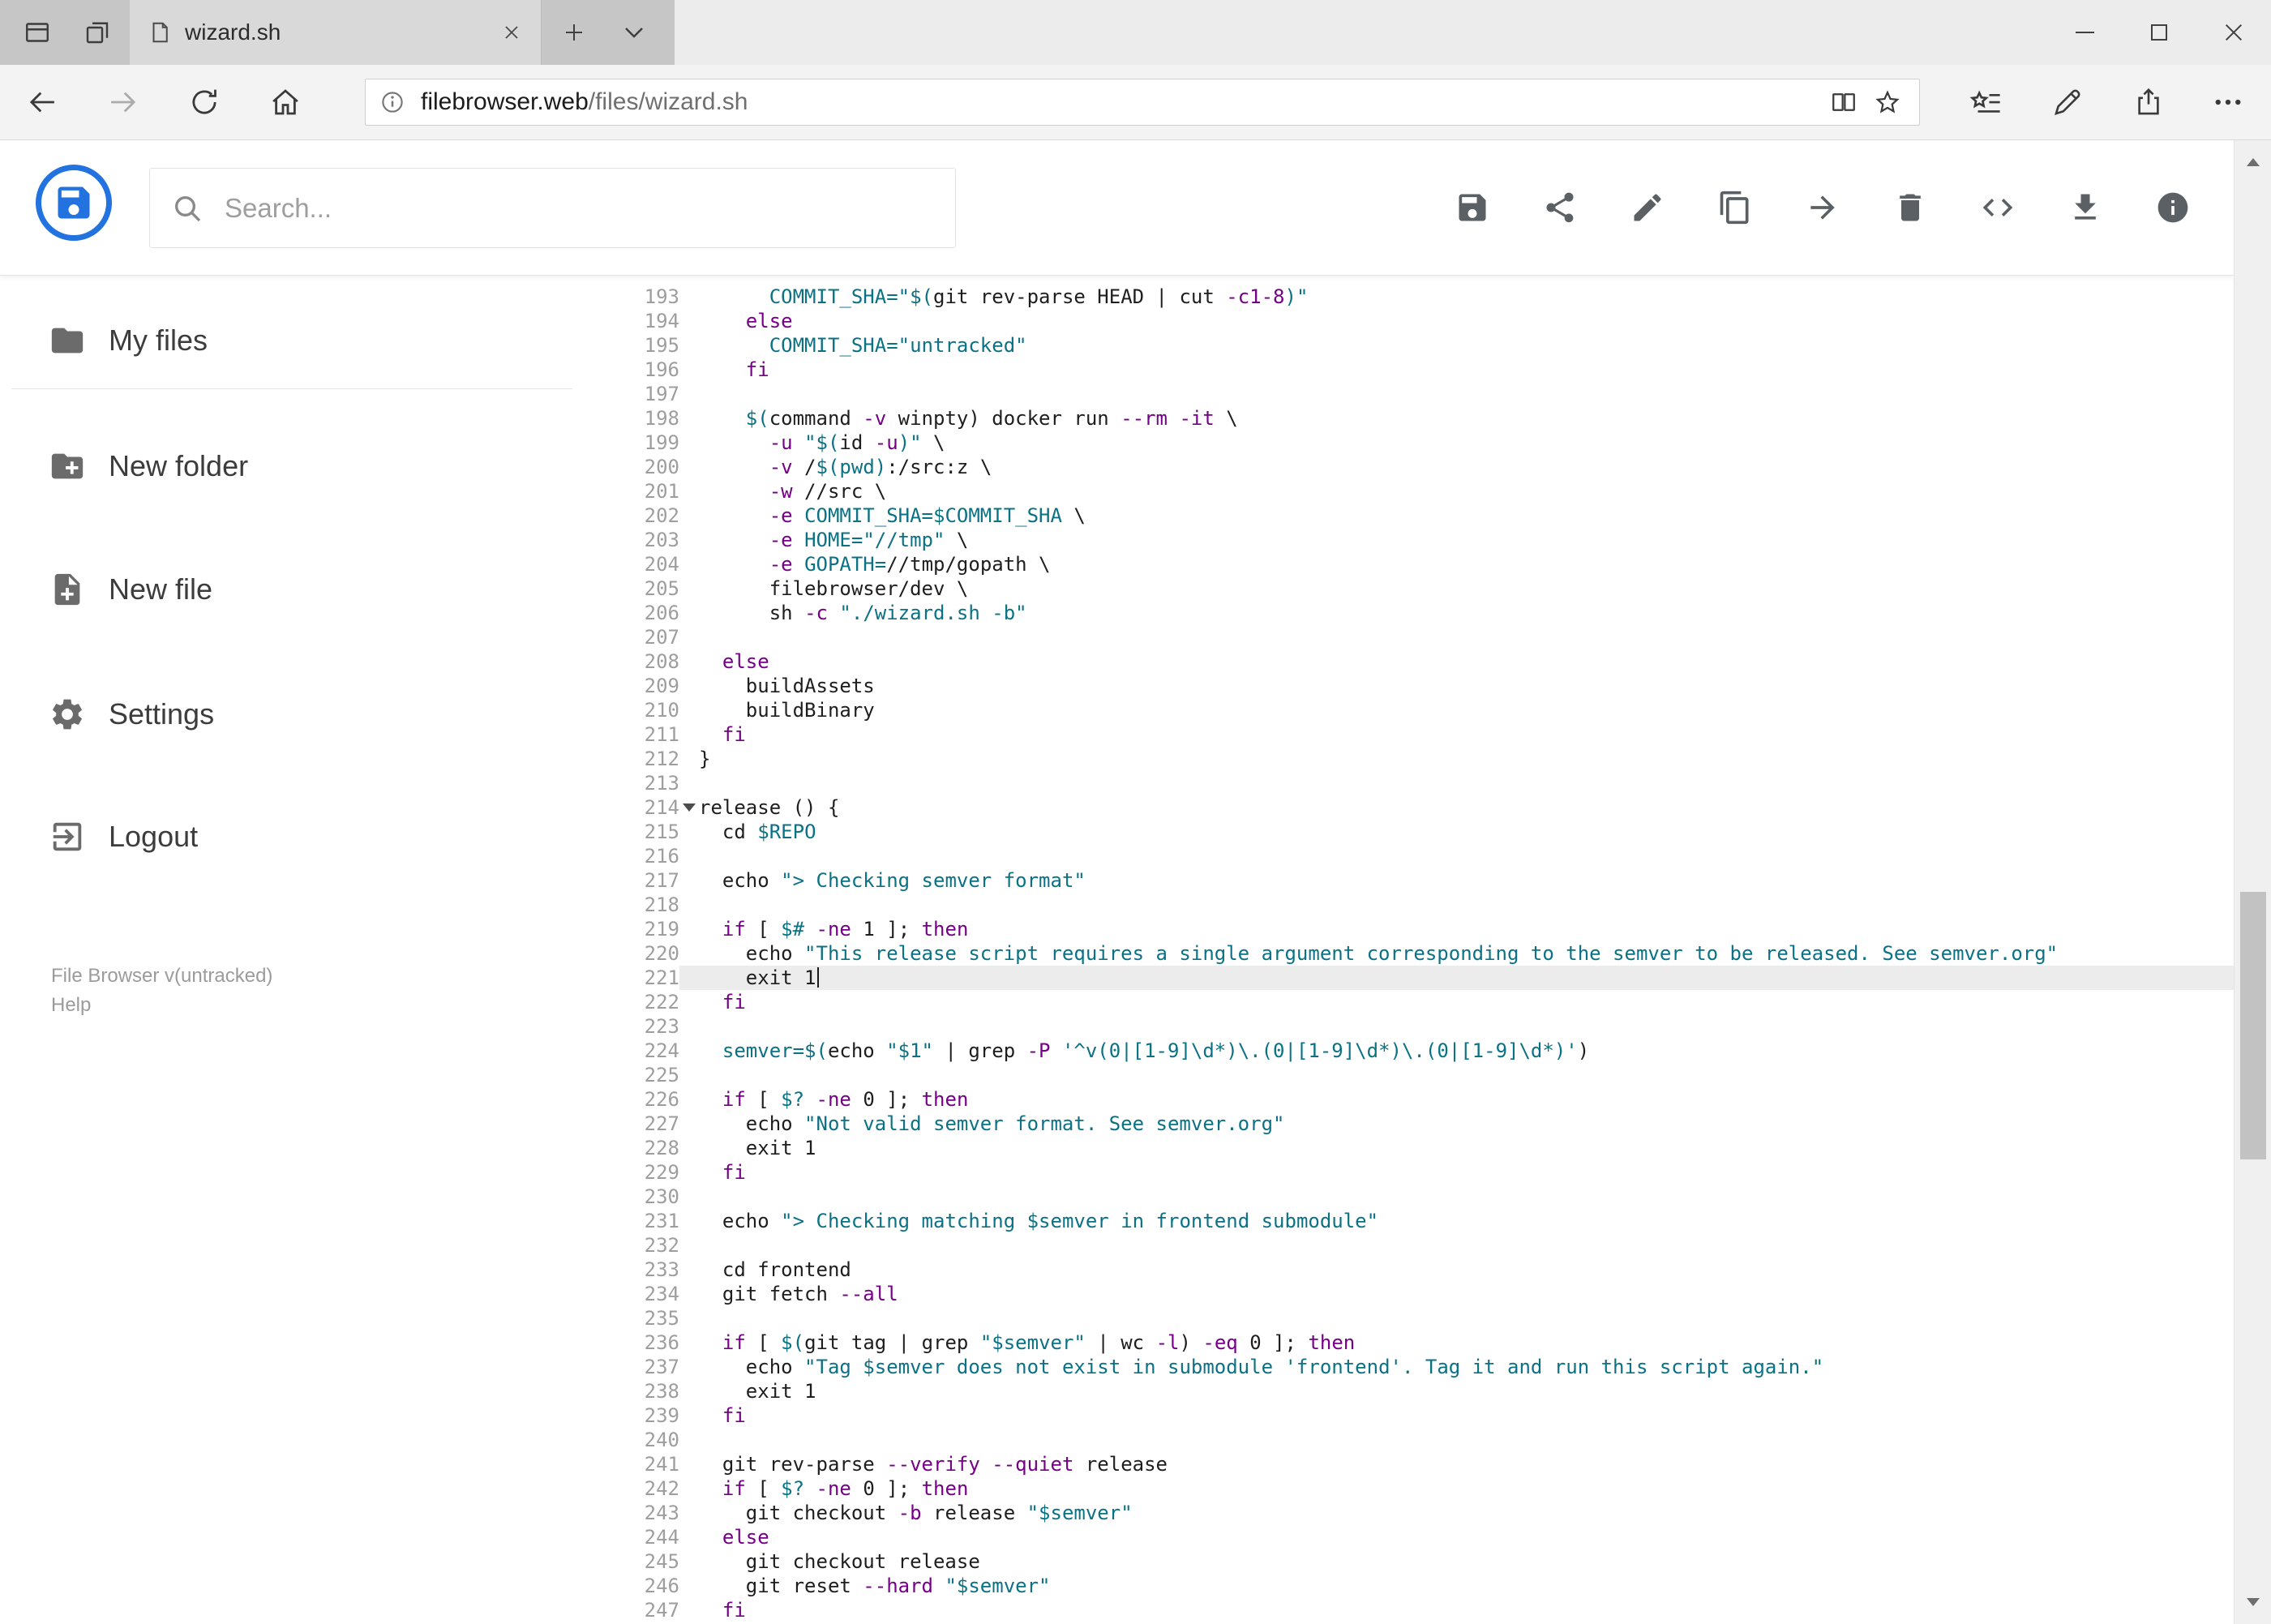 This screenshot has height=1624, width=2271. I want to click on code-line: 213, so click(1409, 783).